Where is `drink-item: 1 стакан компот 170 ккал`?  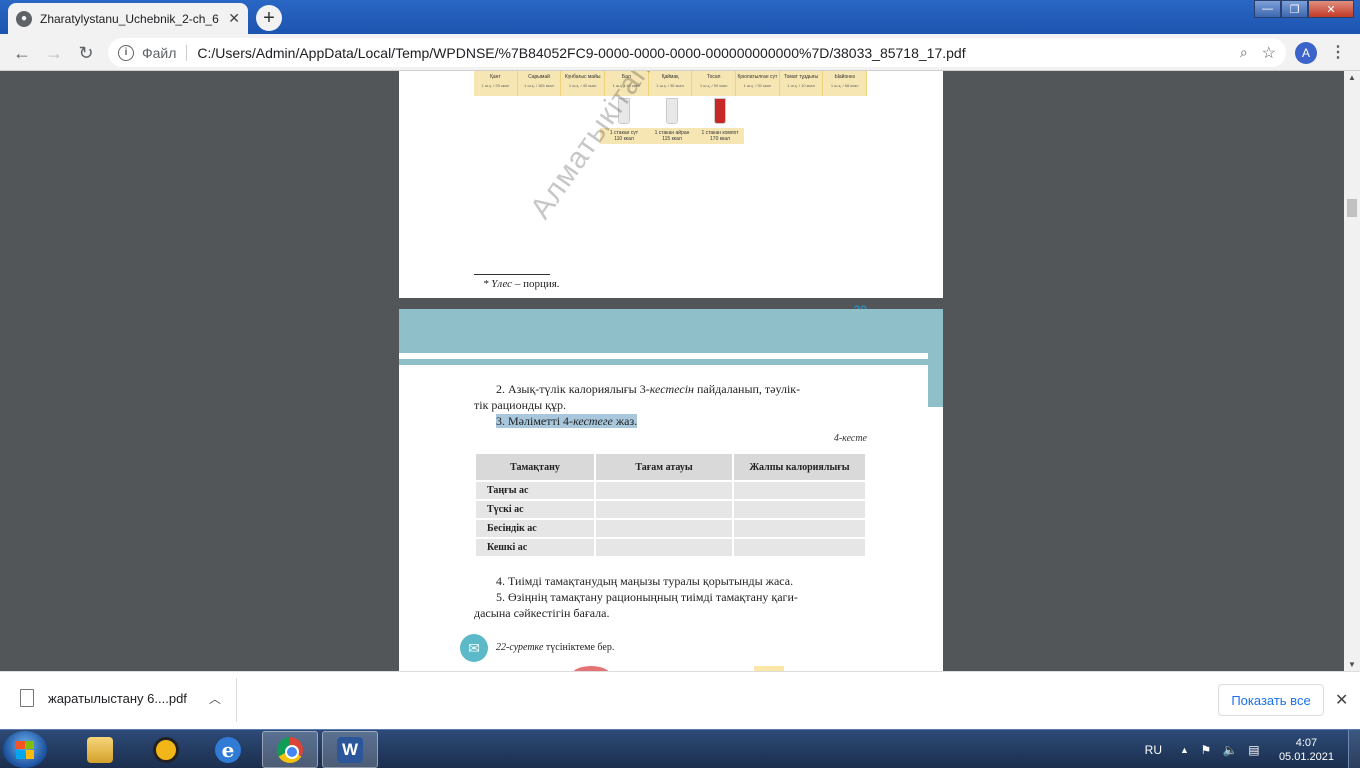
drink-item: 1 стакан компот 170 ккал is located at coordinates (720, 126).